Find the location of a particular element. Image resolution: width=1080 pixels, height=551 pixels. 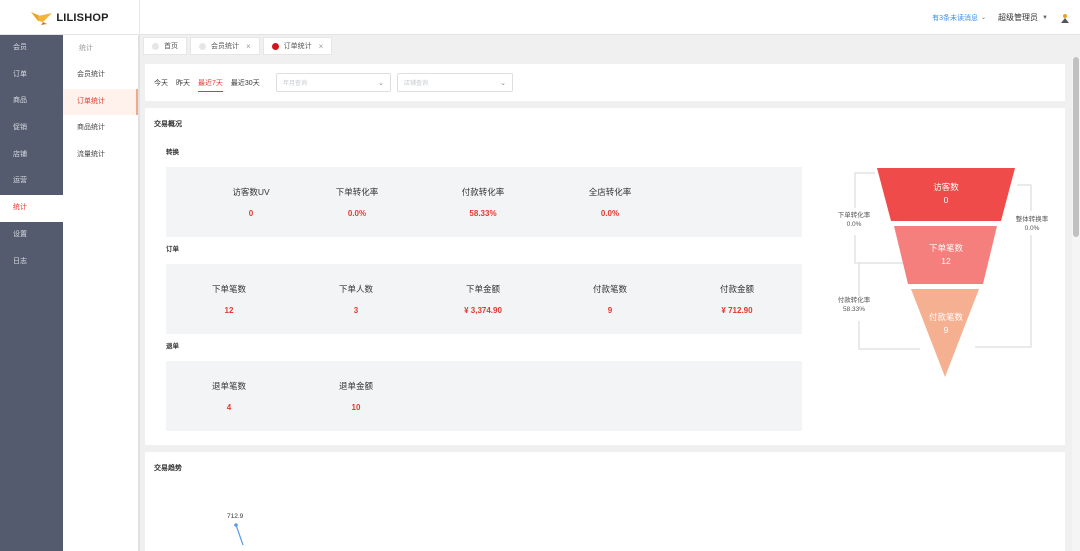

bird-logo-icon is located at coordinates (42, 18).